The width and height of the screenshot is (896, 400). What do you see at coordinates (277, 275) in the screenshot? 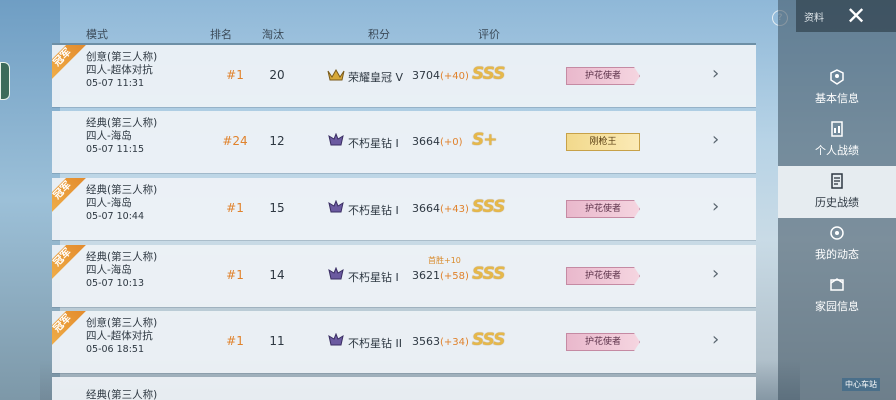
I see `elim-value: 14` at bounding box center [277, 275].